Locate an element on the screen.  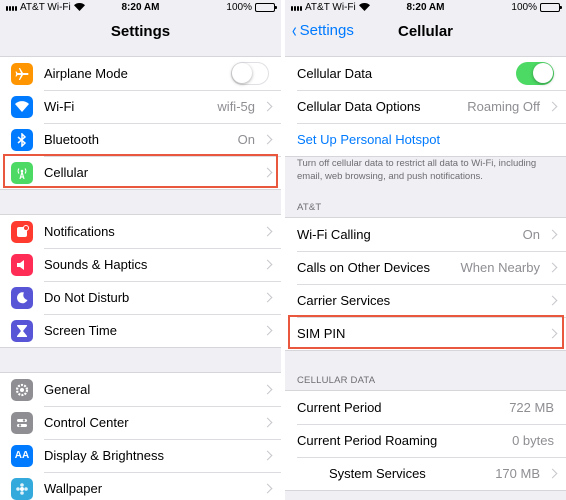
wifi-calling-row: Wi-Fi Calling On is located at coordinates (425, 234).